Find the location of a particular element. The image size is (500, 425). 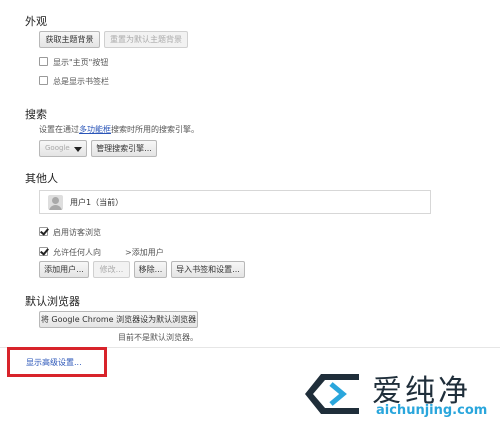

user-row: 用户1（当前） is located at coordinates (235, 202).